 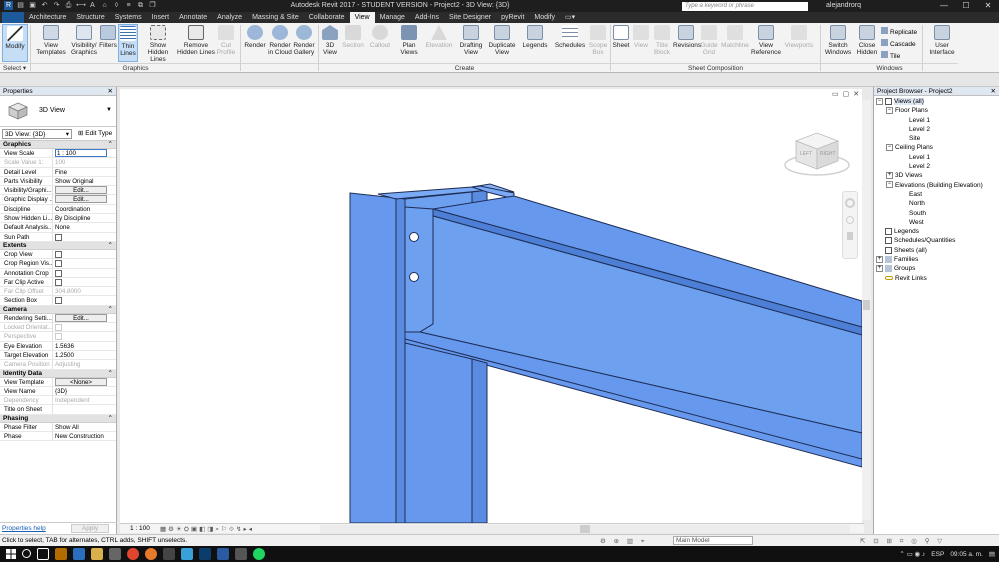 I want to click on user-interface-button: User Interface, so click(x=942, y=43).